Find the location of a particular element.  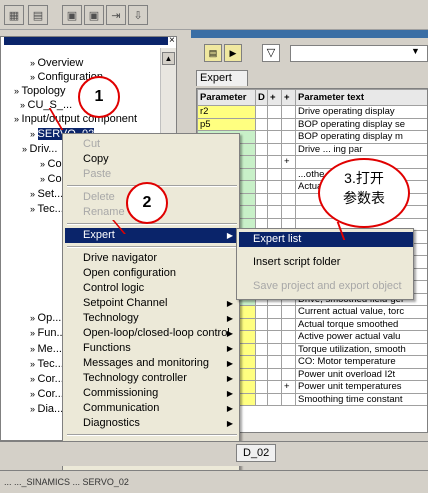

submenu-item-2: Save project and export object is located at coordinates (326, 286).